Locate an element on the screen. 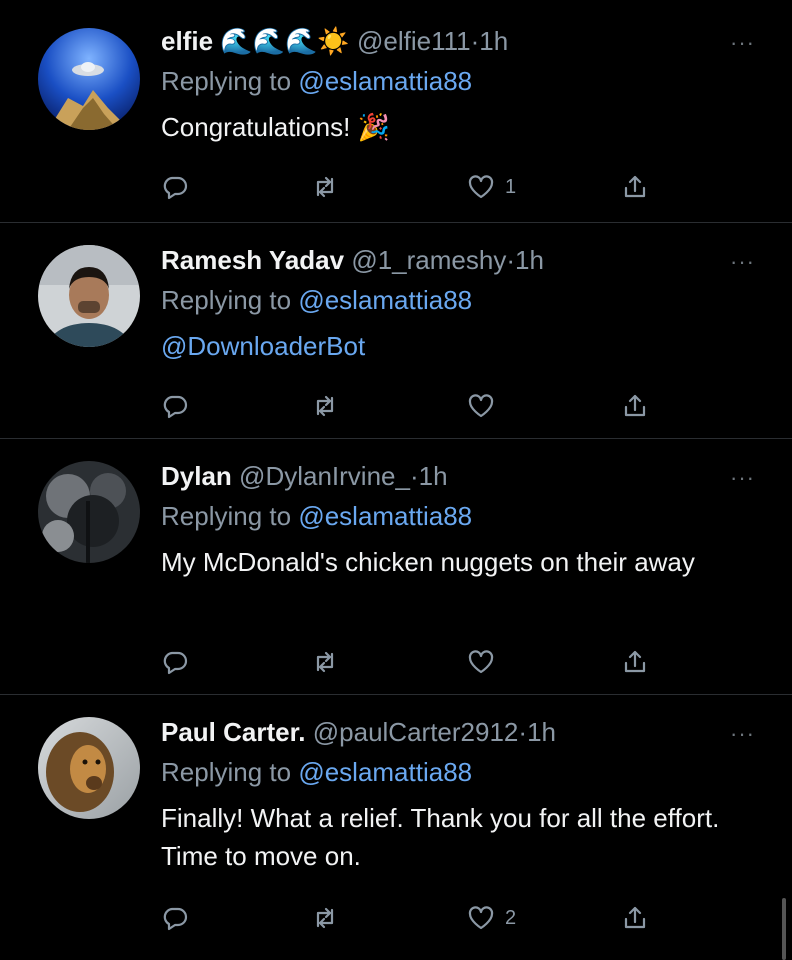 This screenshot has width=792, height=960. tweet-header: elfie 🌊🌊🌊☀️ @elfie111·1h is located at coordinates (456, 41).